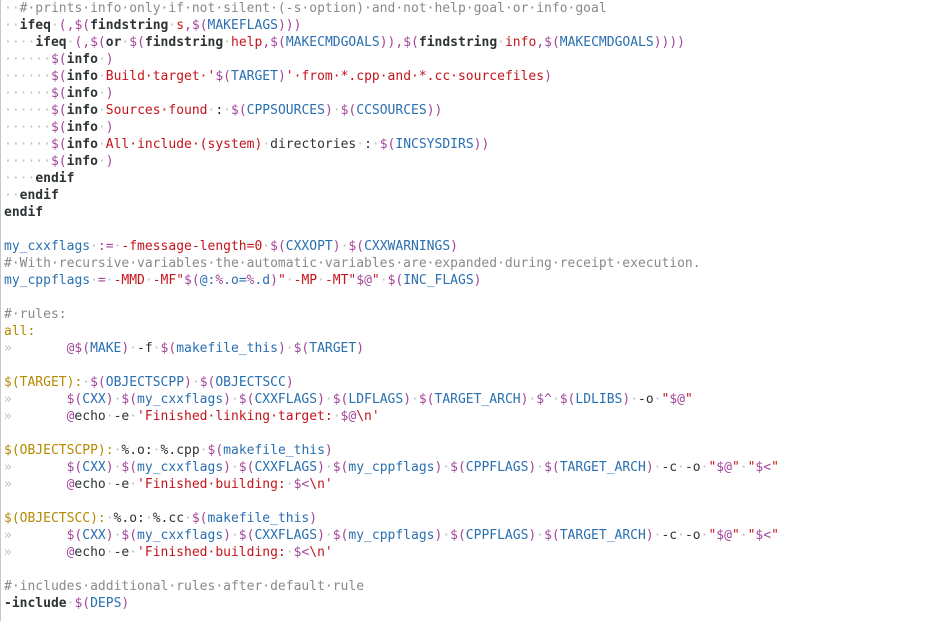 The width and height of the screenshot is (938, 621). Describe the element at coordinates (43, 382) in the screenshot. I see `rule-target: $(TARGET):` at that location.